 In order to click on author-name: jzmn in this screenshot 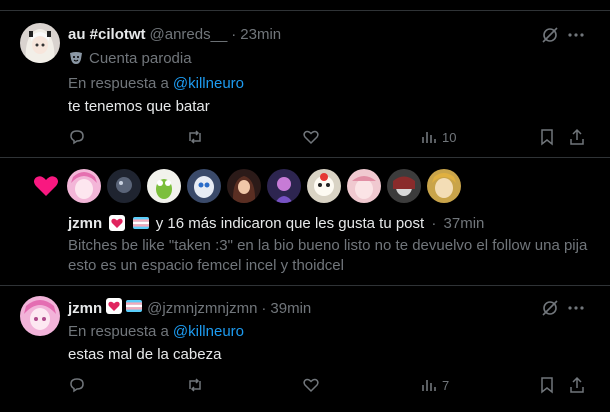, I will do `click(85, 308)`.